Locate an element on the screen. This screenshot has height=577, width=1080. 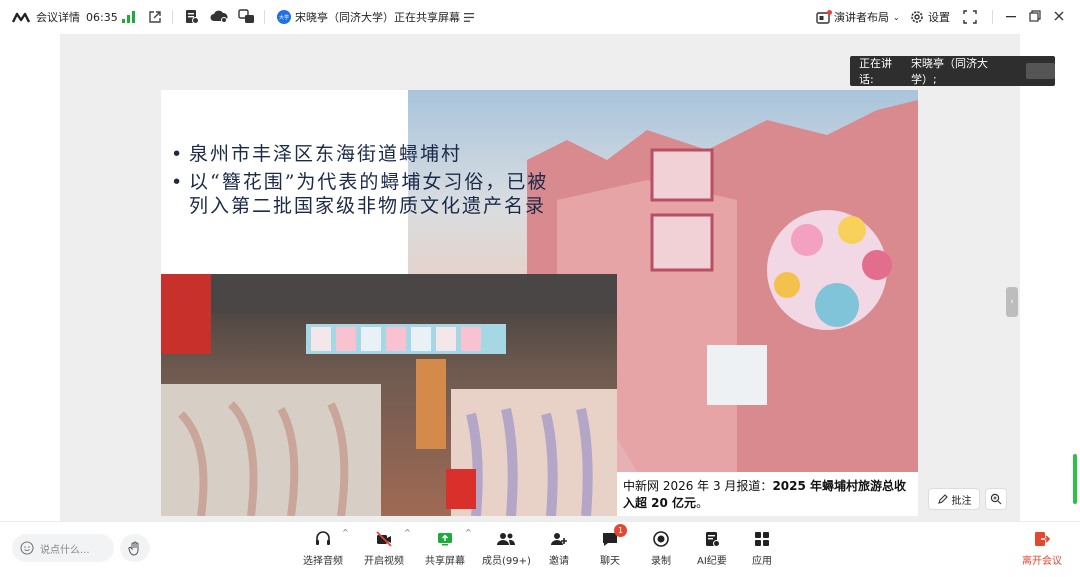
chevron-left-icon: ‹ is located at coordinates (1012, 302).